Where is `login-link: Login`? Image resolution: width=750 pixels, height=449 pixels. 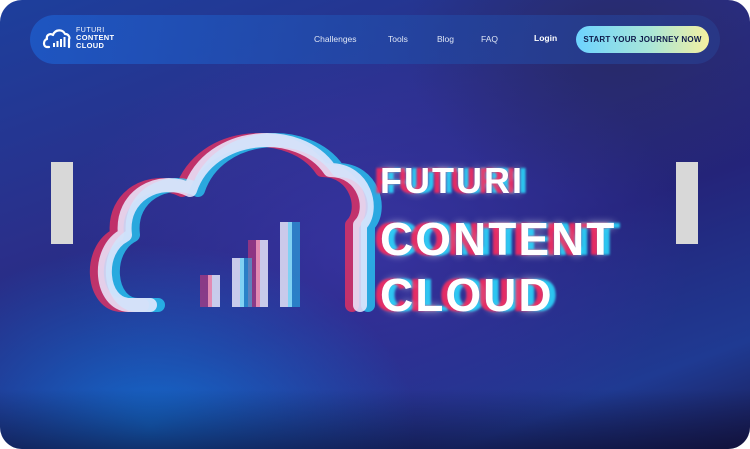
login-link: Login is located at coordinates (545, 38).